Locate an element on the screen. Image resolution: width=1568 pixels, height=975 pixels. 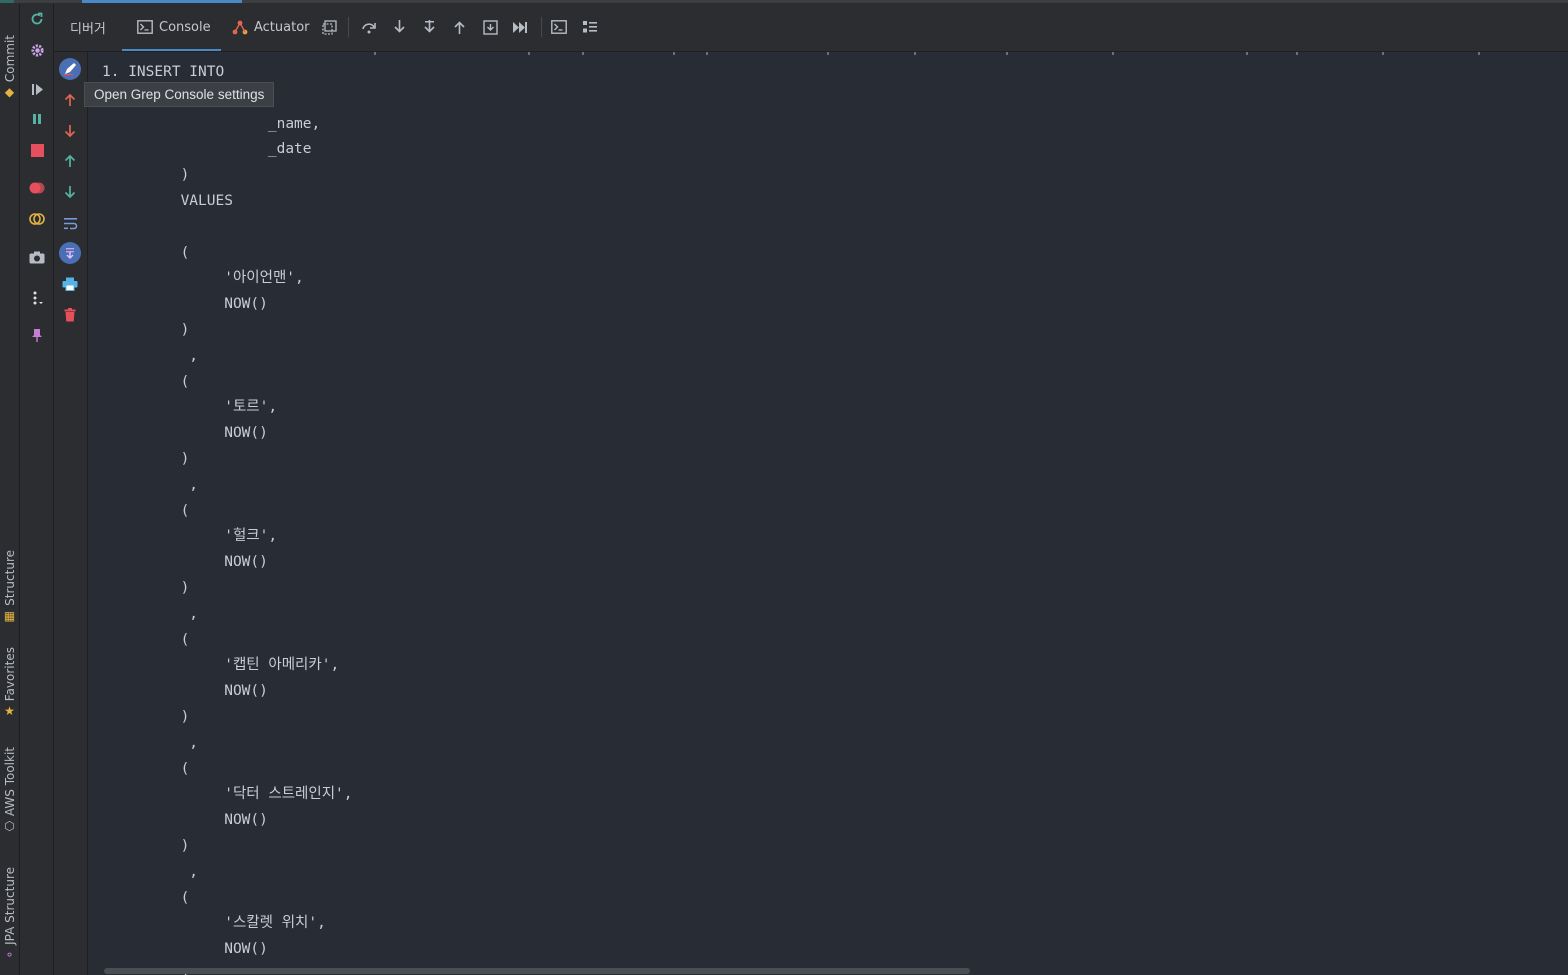
drop-frame-icon is located at coordinates (490, 27).